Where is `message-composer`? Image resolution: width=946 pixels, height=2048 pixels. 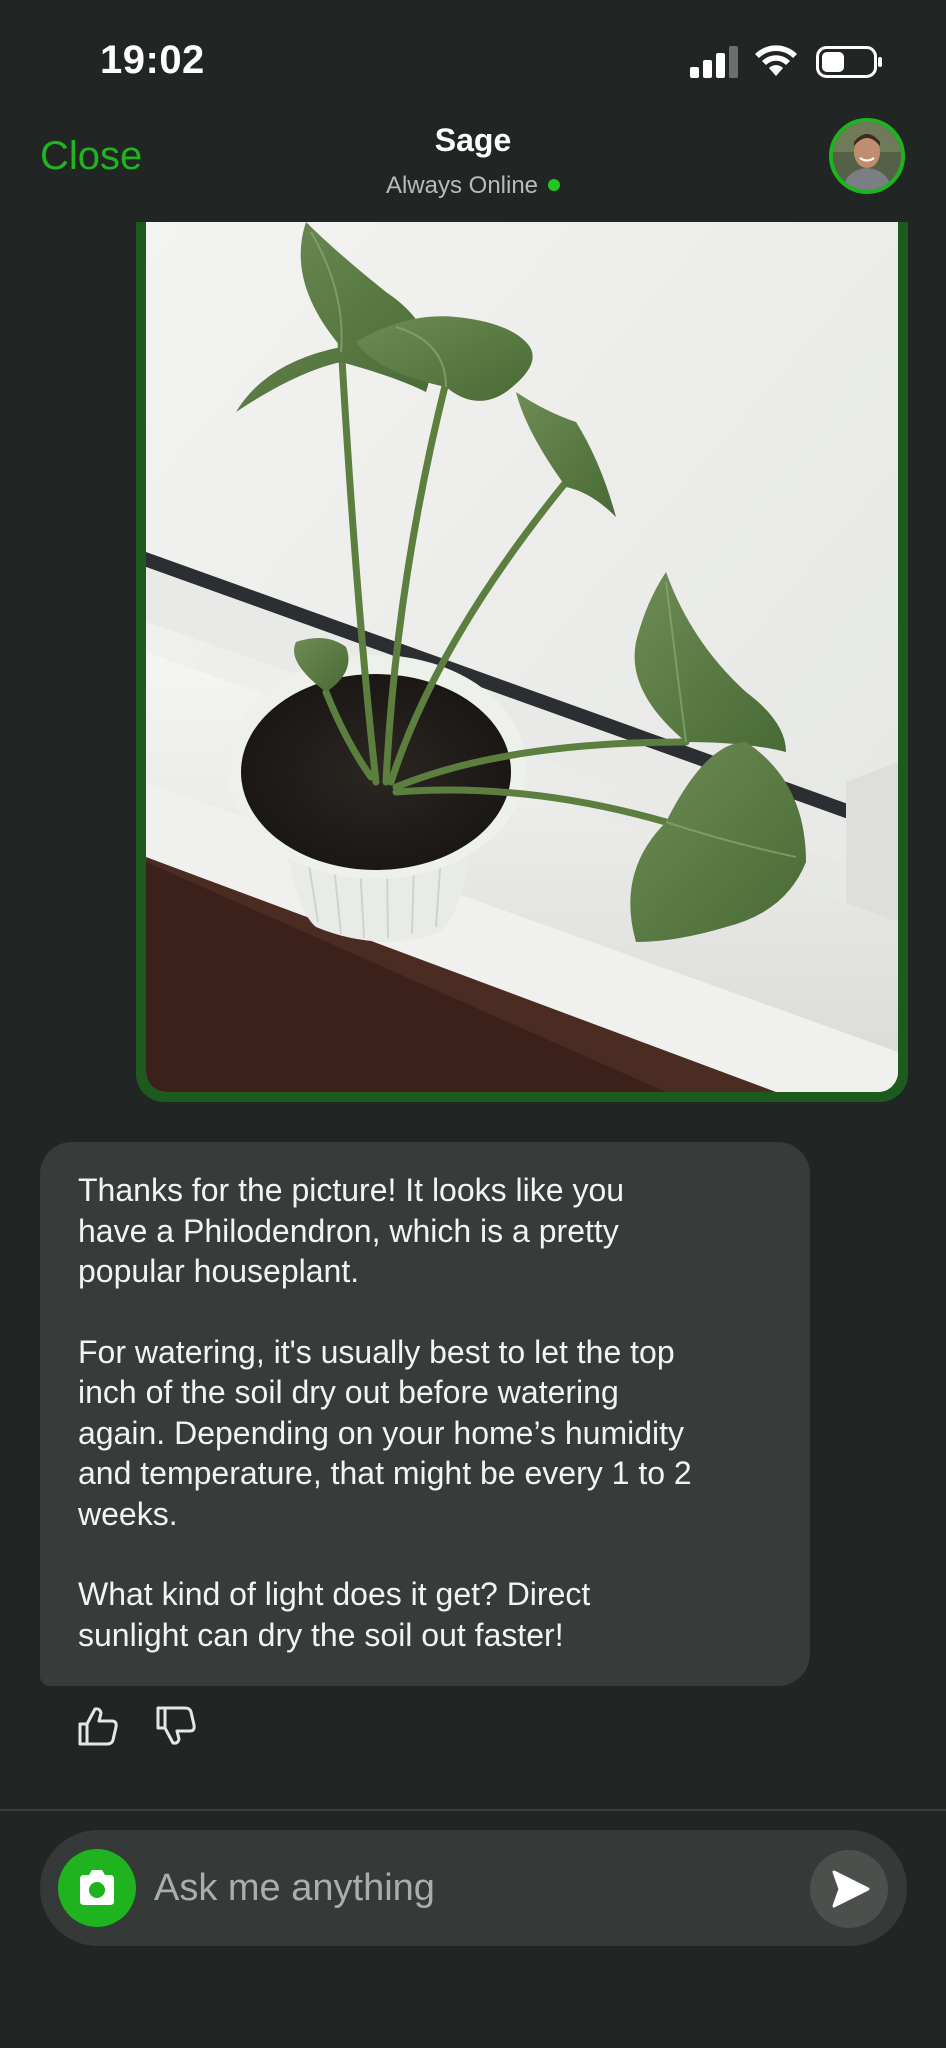 message-composer is located at coordinates (473, 1888).